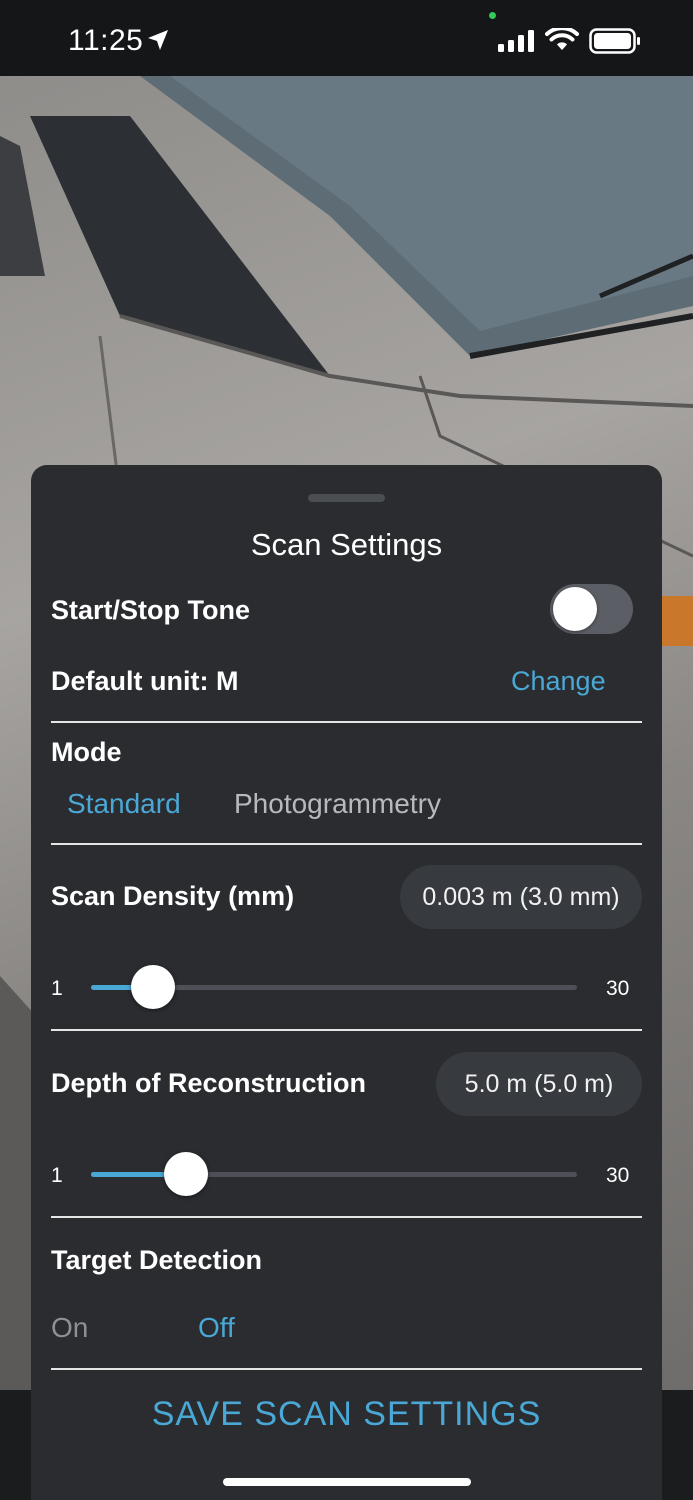  What do you see at coordinates (173, 896) in the screenshot?
I see `scan-density-label: Scan Density (mm)` at bounding box center [173, 896].